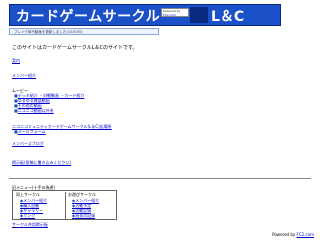 This screenshot has width=320, height=240. What do you see at coordinates (48, 32) in the screenshot?
I see `notice-text: ブレイク時不動画を更新しました(10/5/05)` at bounding box center [48, 32].